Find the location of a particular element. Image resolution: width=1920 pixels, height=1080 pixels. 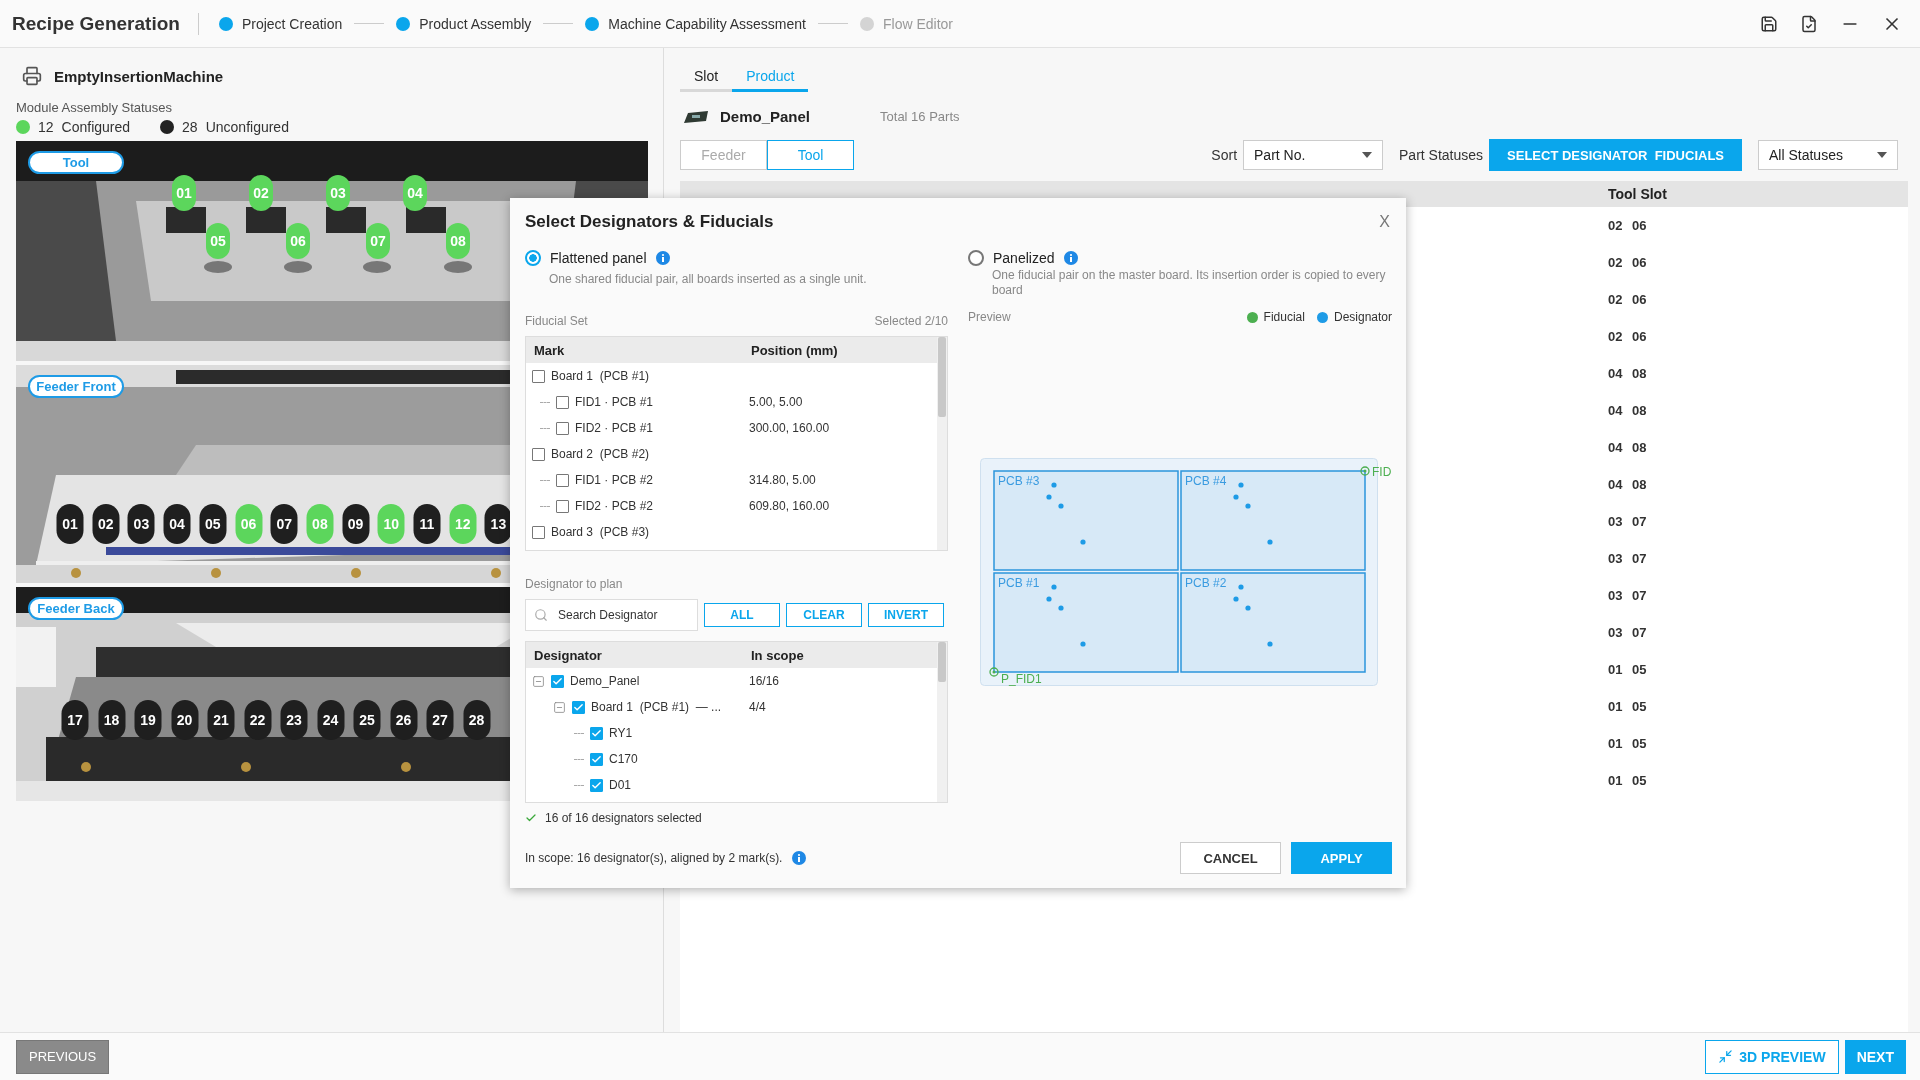

save-icon is located at coordinates (1769, 23).